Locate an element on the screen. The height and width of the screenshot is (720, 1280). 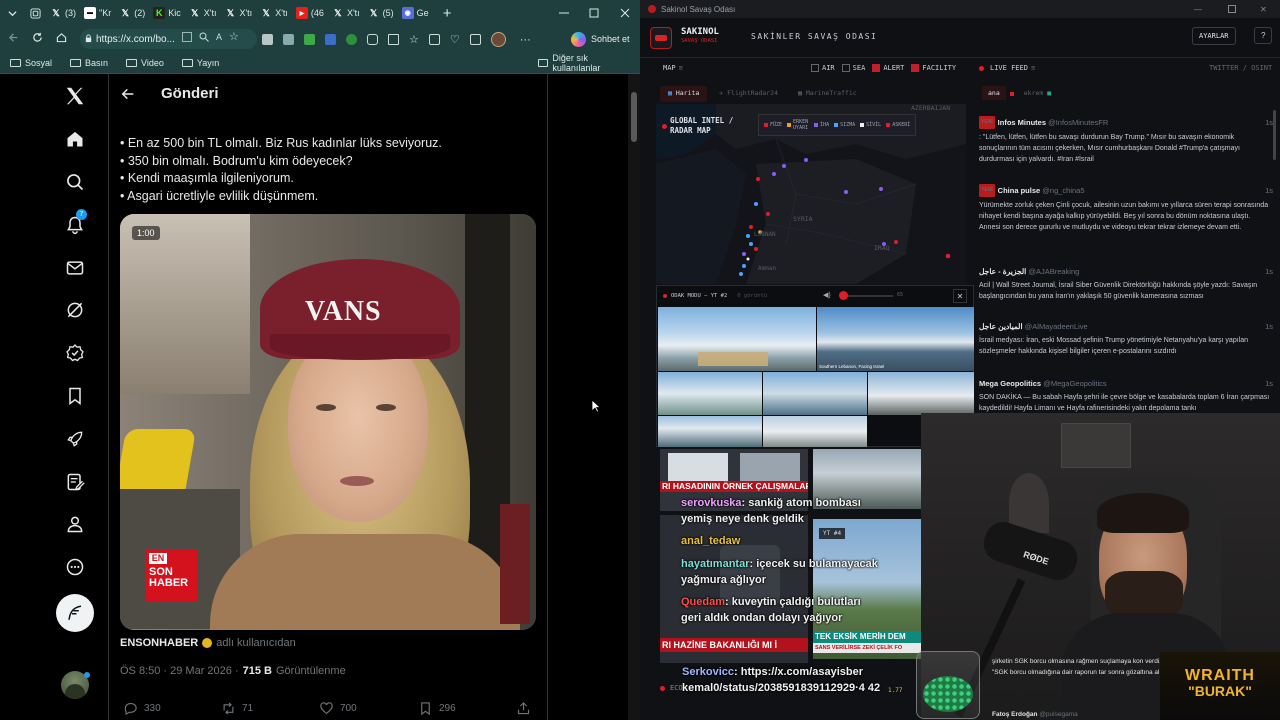
tab-marinetraffic: ▦ MarineTraffic is located at coordinates (827, 94).